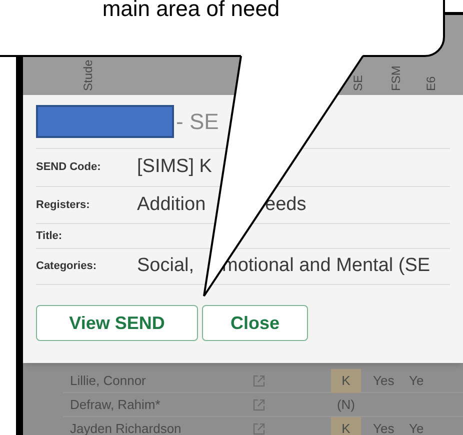 Image resolution: width=463 pixels, height=435 pixels. What do you see at coordinates (69, 168) in the screenshot?
I see `field-label: SEND Code:` at bounding box center [69, 168].